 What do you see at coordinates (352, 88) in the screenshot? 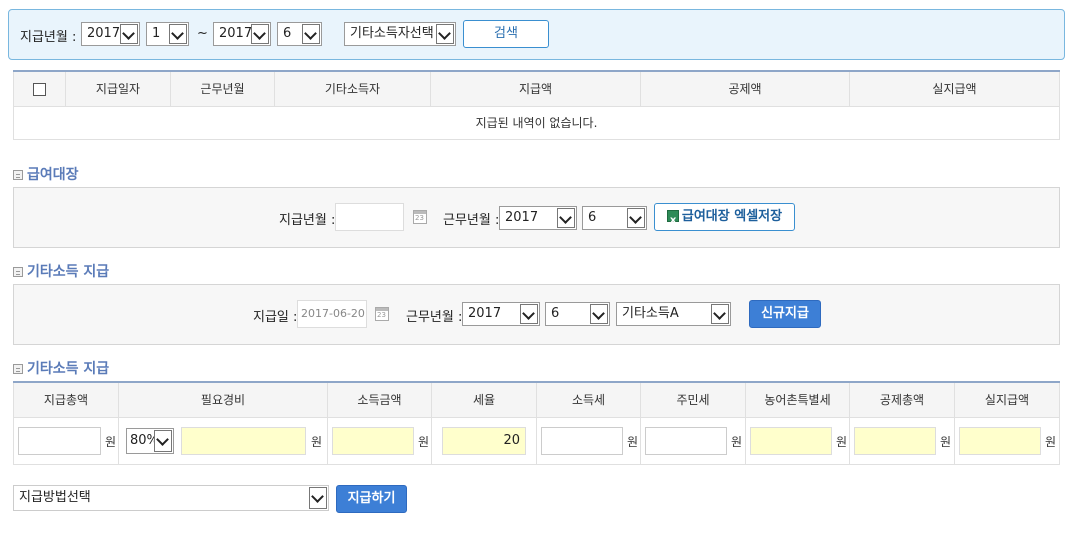
I see `column-header: 기타소득자` at bounding box center [352, 88].